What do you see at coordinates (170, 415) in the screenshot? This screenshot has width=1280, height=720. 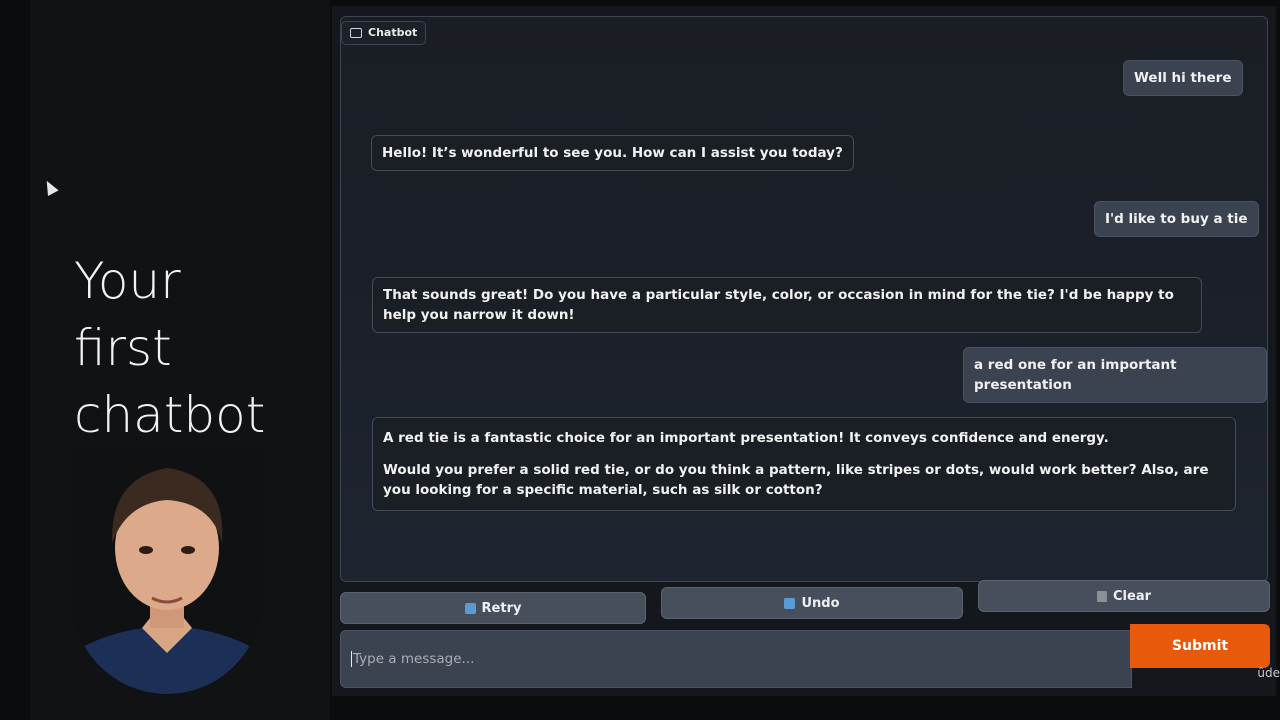 I see `headline-line: chatbot` at bounding box center [170, 415].